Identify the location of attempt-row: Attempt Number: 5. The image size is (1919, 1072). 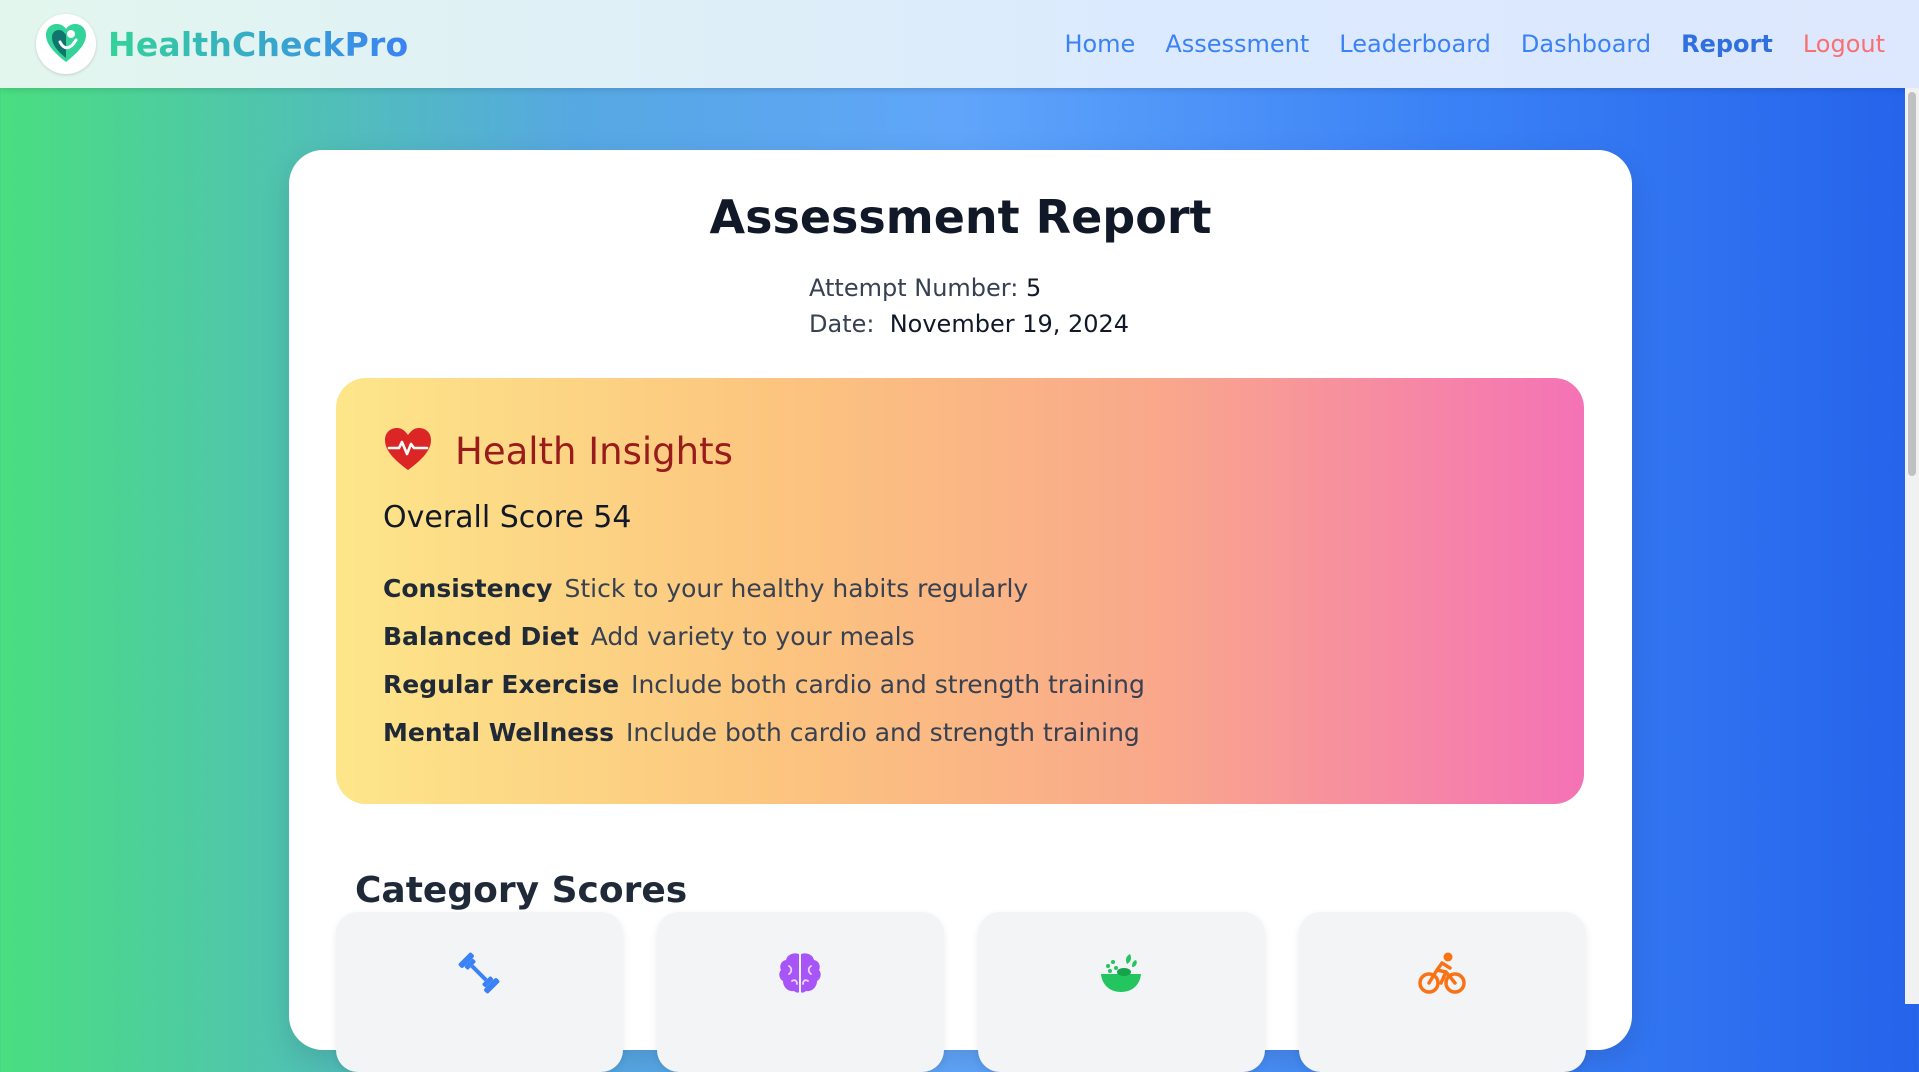
(969, 288).